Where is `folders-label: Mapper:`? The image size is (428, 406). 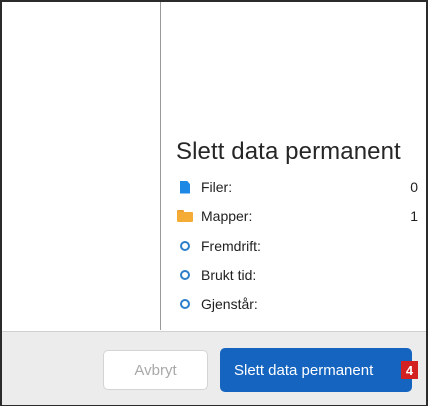 folders-label: Mapper: is located at coordinates (227, 216).